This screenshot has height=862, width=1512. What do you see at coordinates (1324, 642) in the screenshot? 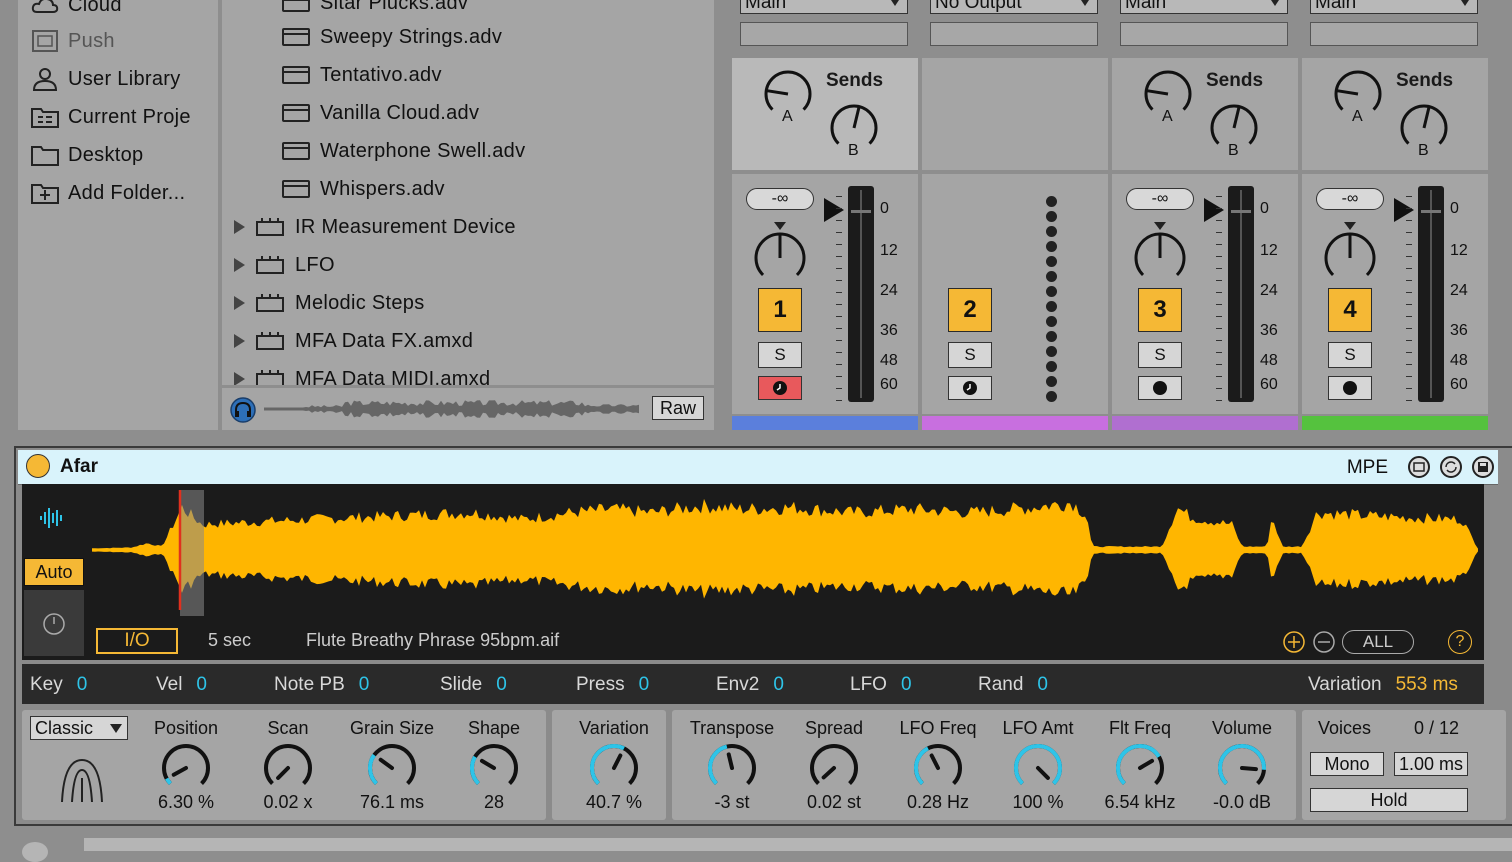
I see `zoom-out-icon` at bounding box center [1324, 642].